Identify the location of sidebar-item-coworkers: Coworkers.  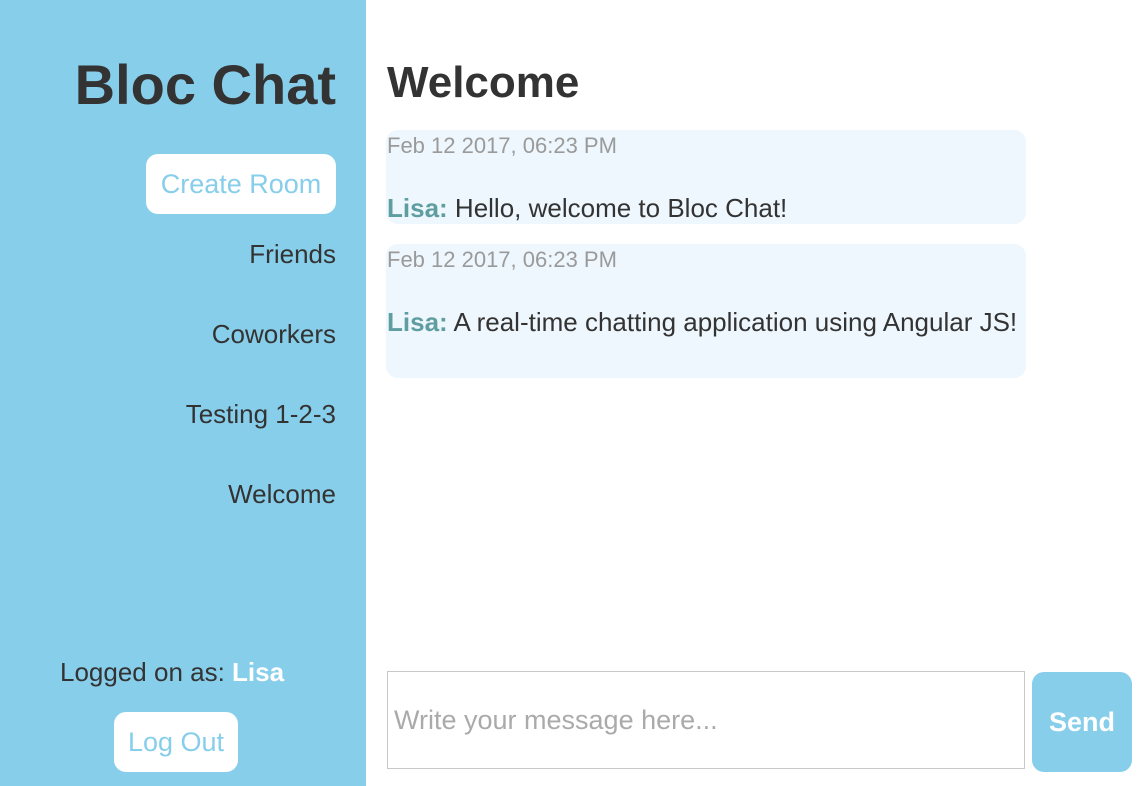
(274, 334).